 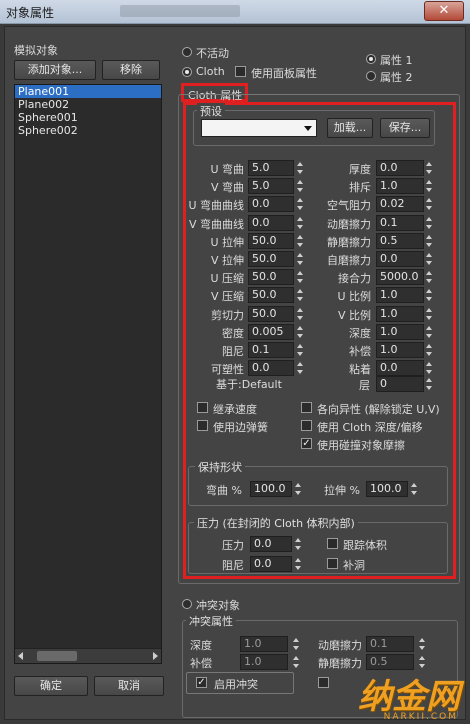 What do you see at coordinates (414, 489) in the screenshot?
I see `stretch-pct-spinner` at bounding box center [414, 489].